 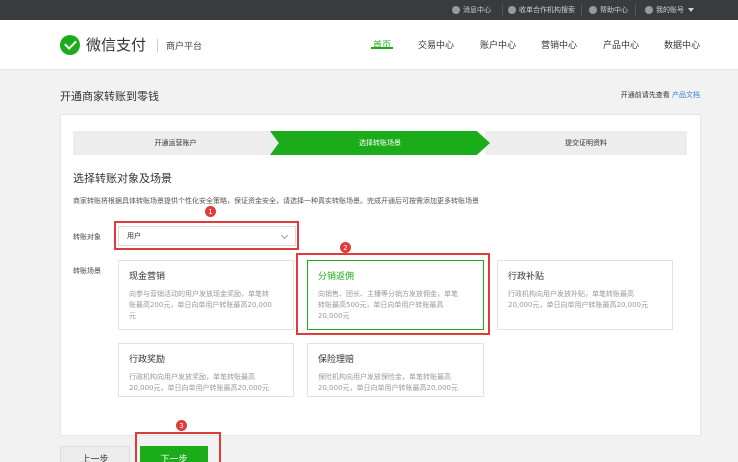 I want to click on scene-title: 行政奖励, so click(x=147, y=360).